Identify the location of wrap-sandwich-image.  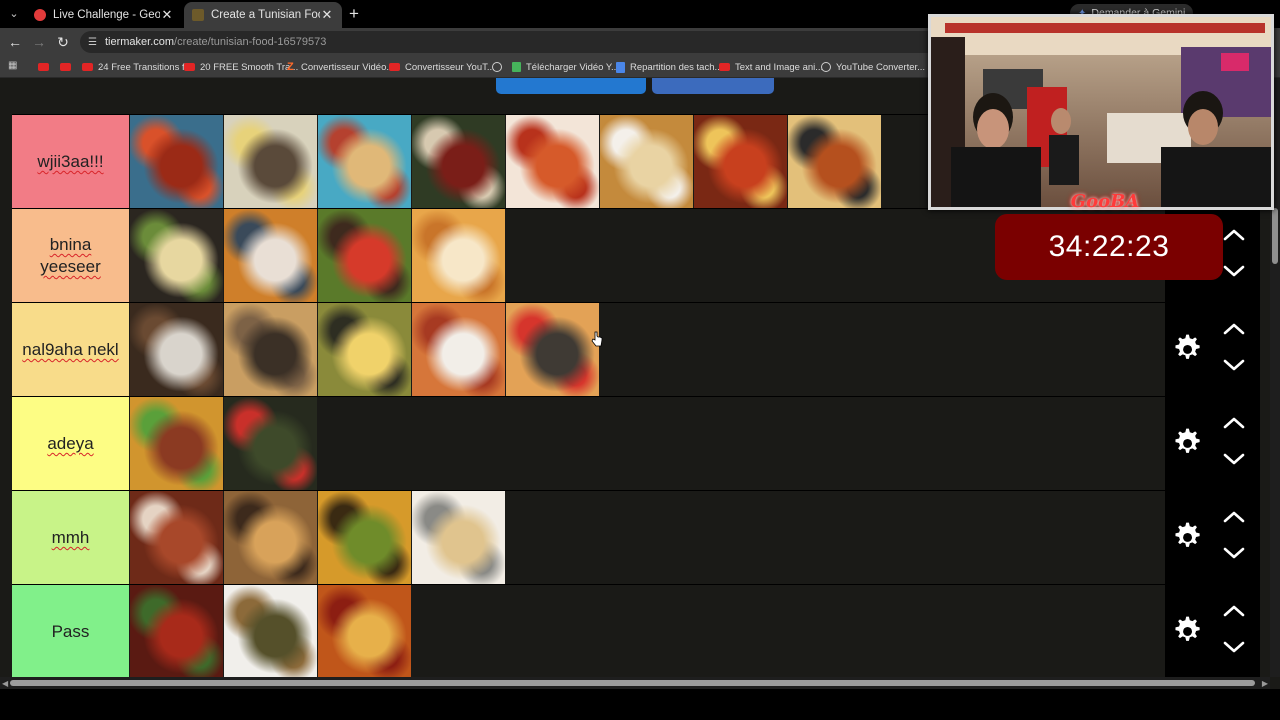
(364, 161).